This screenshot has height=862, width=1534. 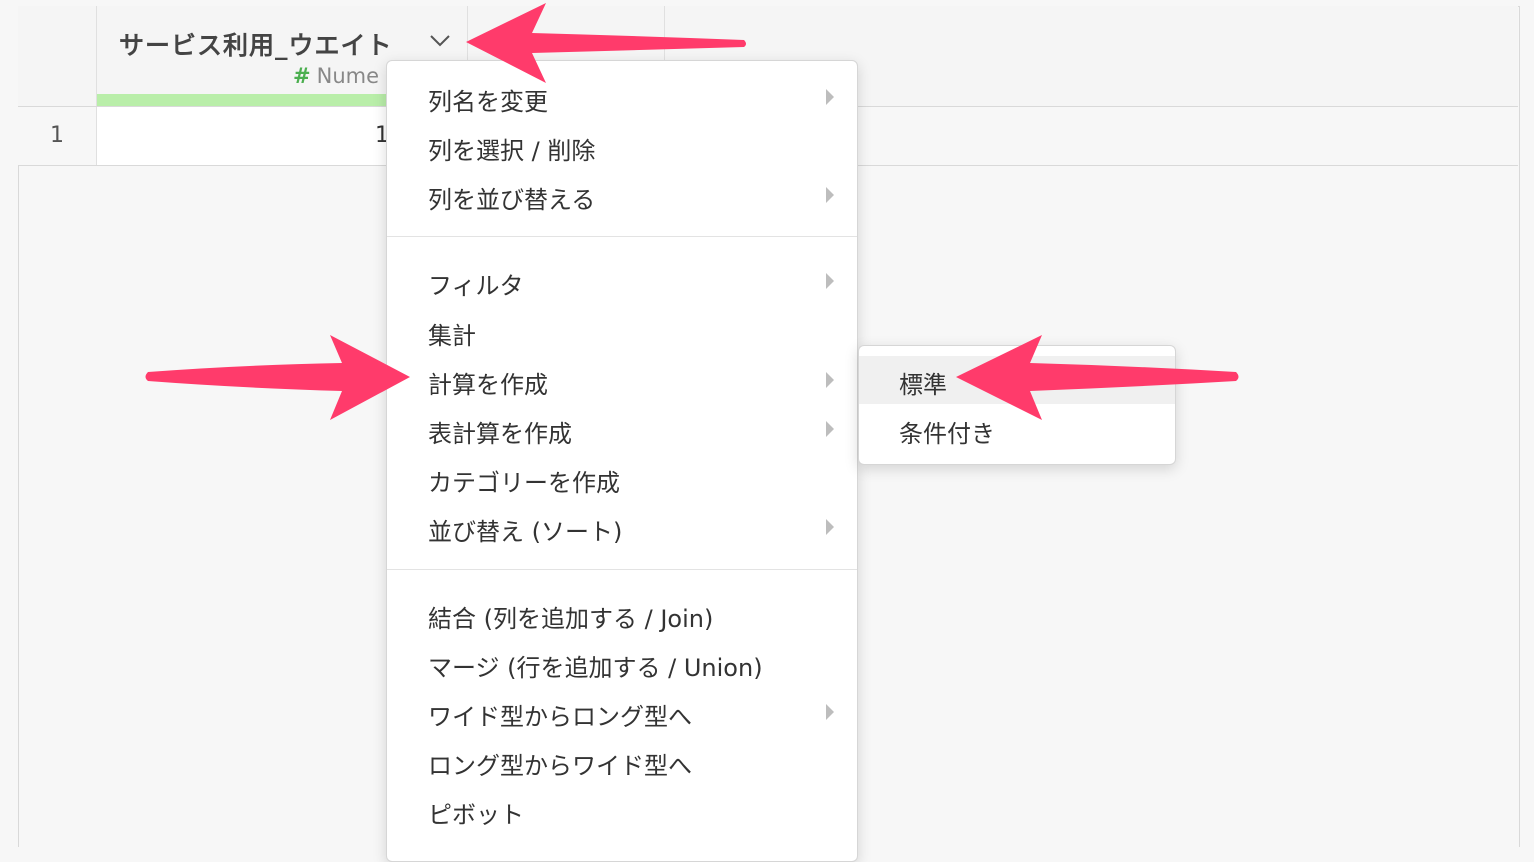 I want to click on row-number: 1, so click(x=57, y=136).